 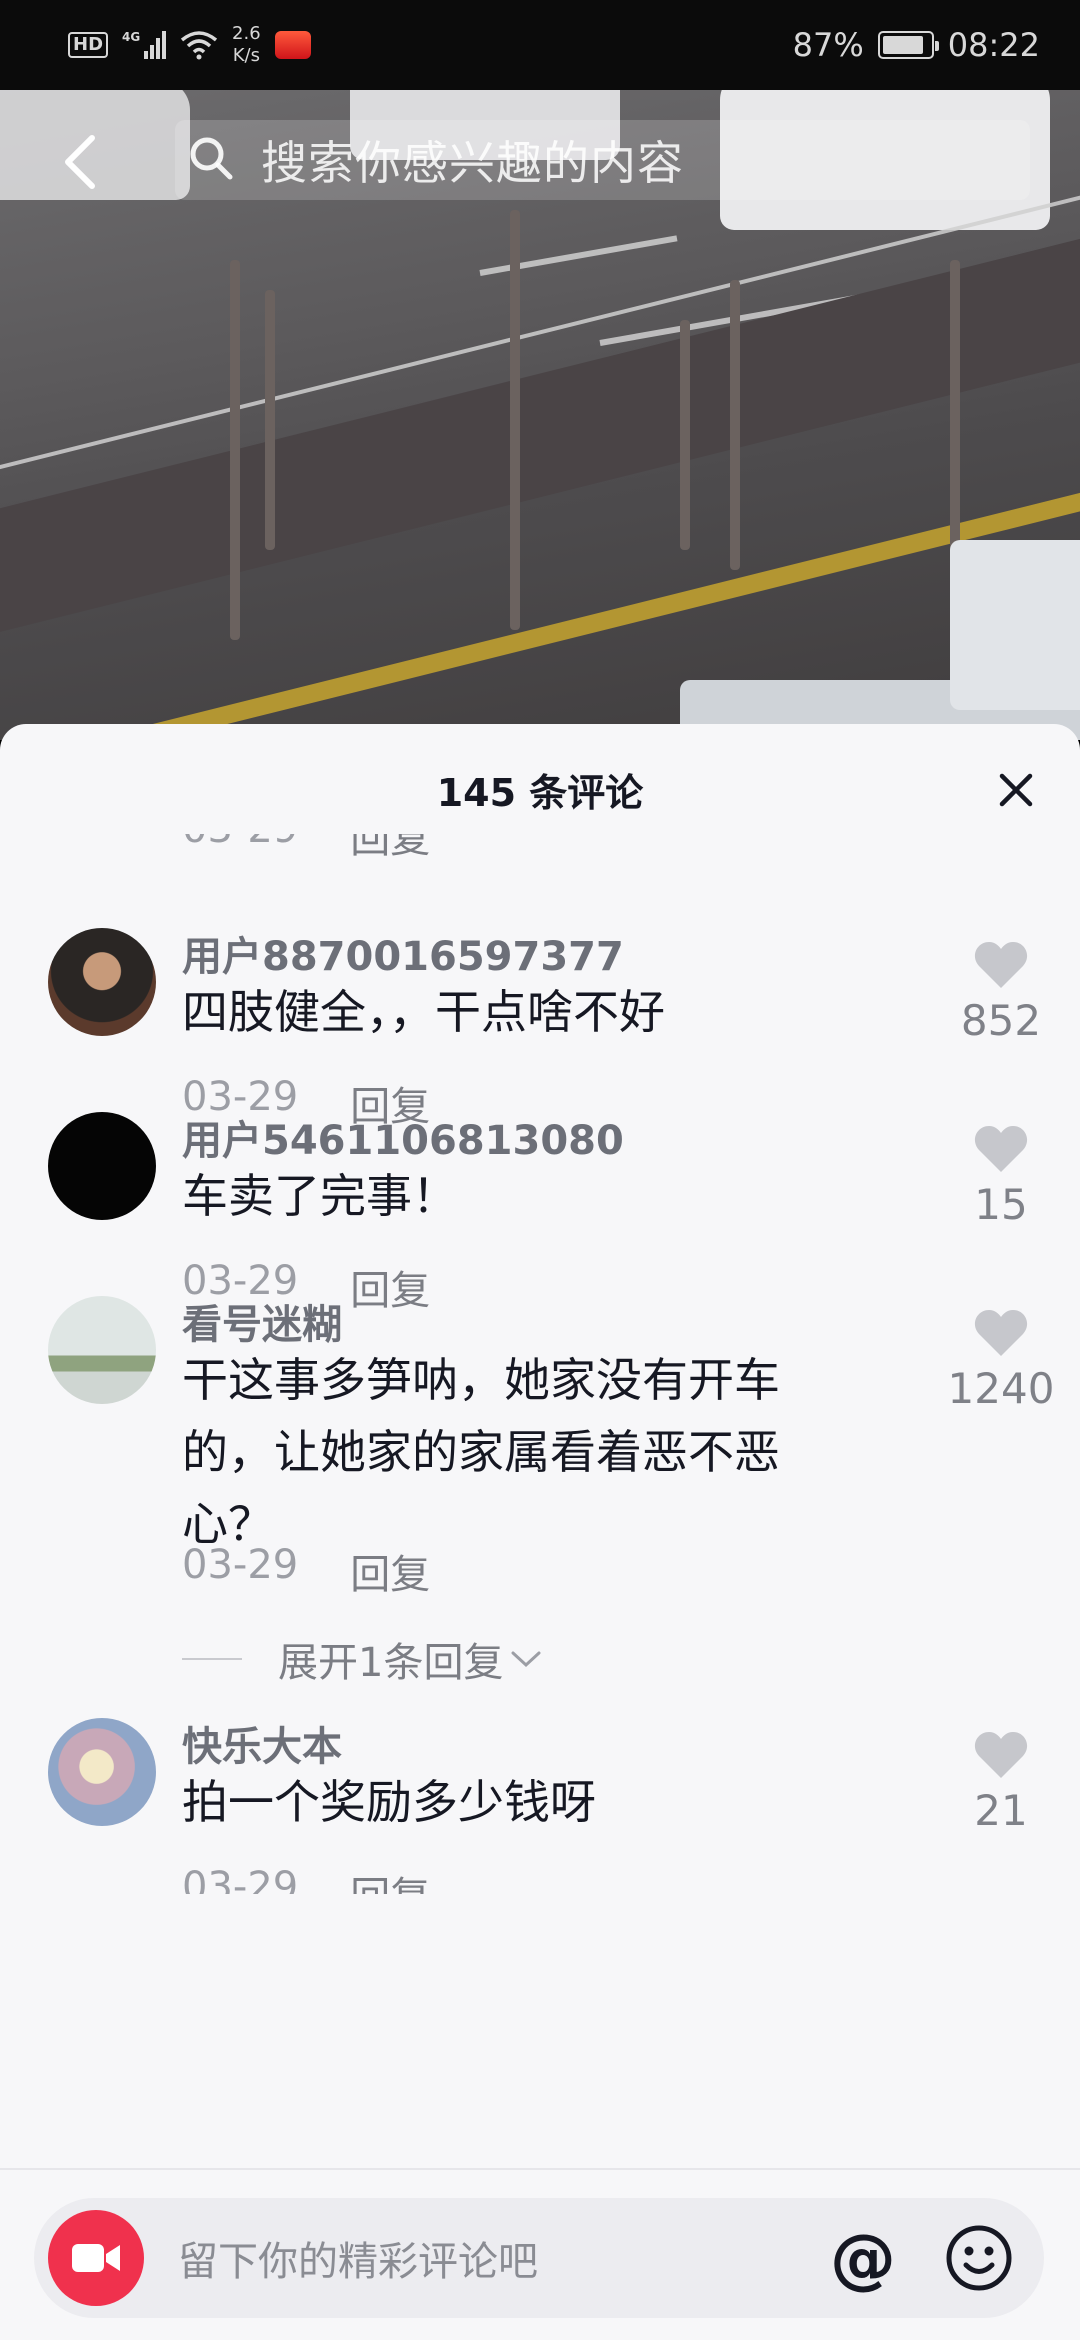 I want to click on comment-username: 用户5461106813080, so click(x=403, y=1137).